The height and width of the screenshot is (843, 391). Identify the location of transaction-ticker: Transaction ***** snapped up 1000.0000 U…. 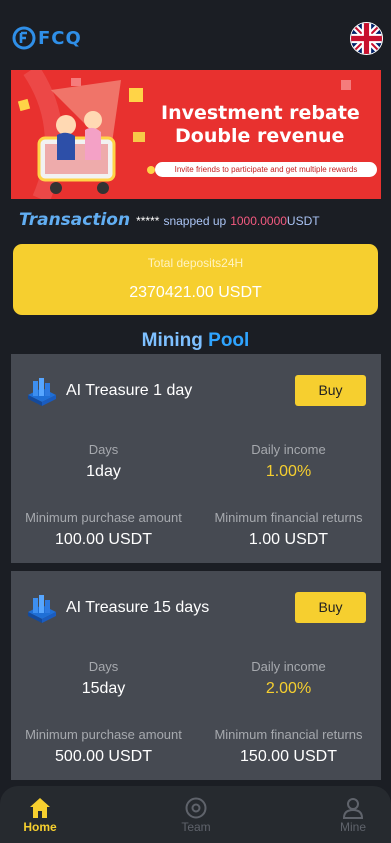
(169, 221).